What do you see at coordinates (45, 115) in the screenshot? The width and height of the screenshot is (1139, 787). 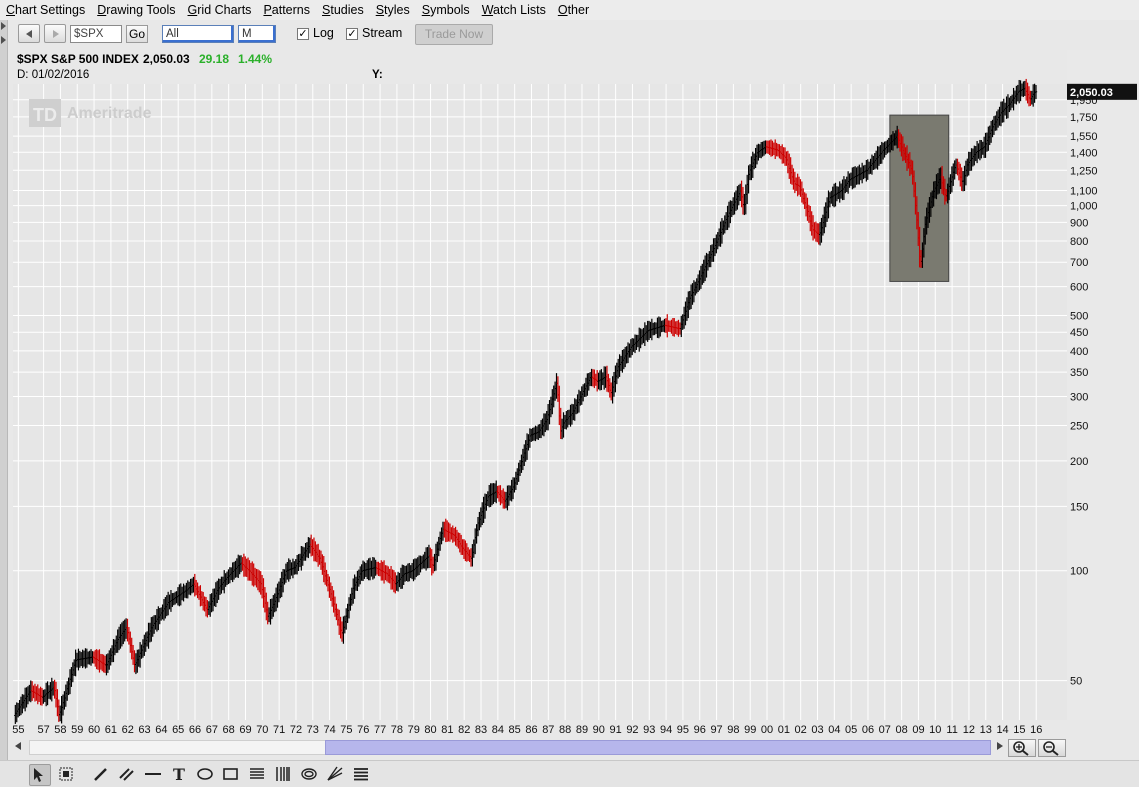 I see `td-logo-letters: TD` at bounding box center [45, 115].